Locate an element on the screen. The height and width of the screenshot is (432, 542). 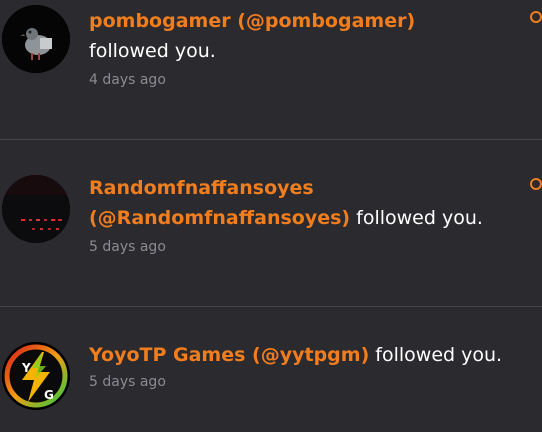
username-link: pombogamer (@pombogamer) is located at coordinates (252, 21).